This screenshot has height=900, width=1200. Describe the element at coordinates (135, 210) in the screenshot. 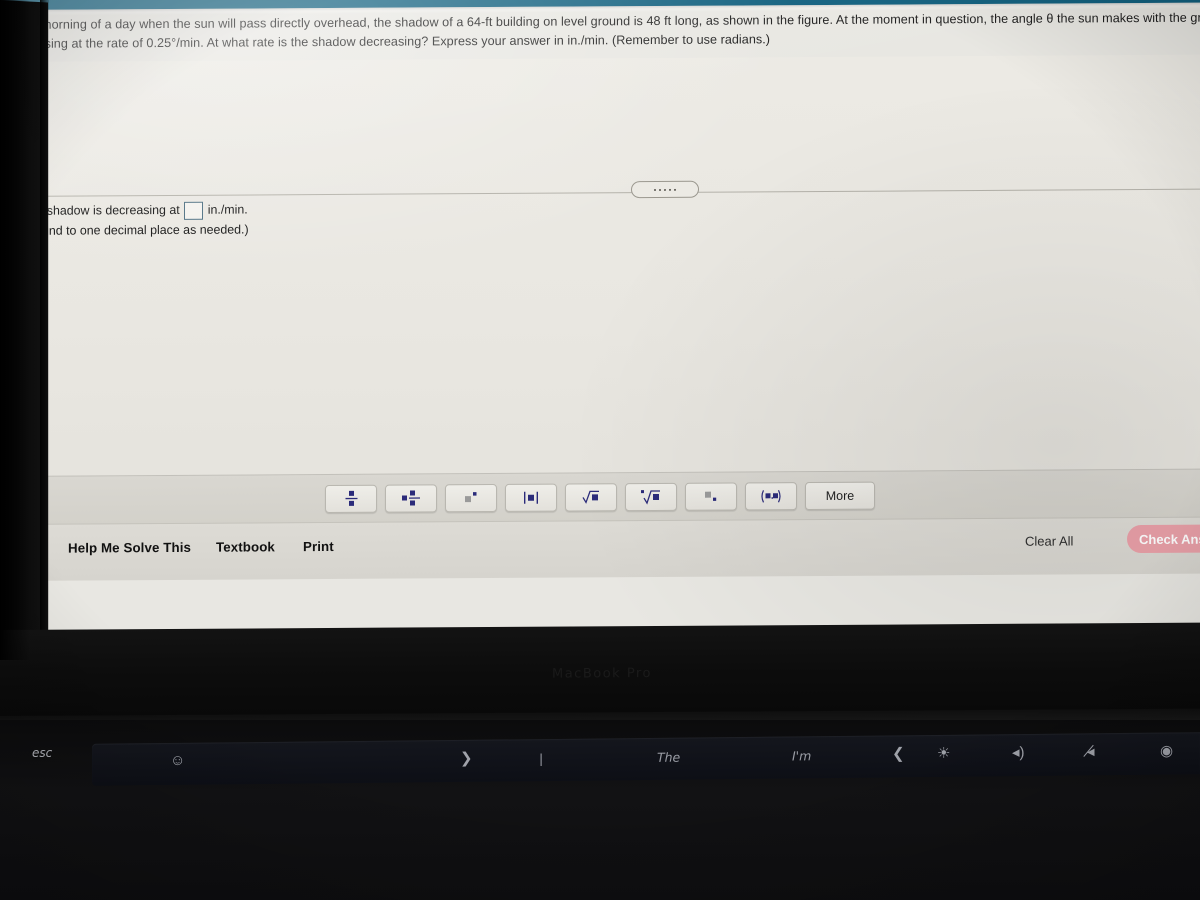

I see `answer-sentence: The shadow is decreasing at in./min.` at that location.